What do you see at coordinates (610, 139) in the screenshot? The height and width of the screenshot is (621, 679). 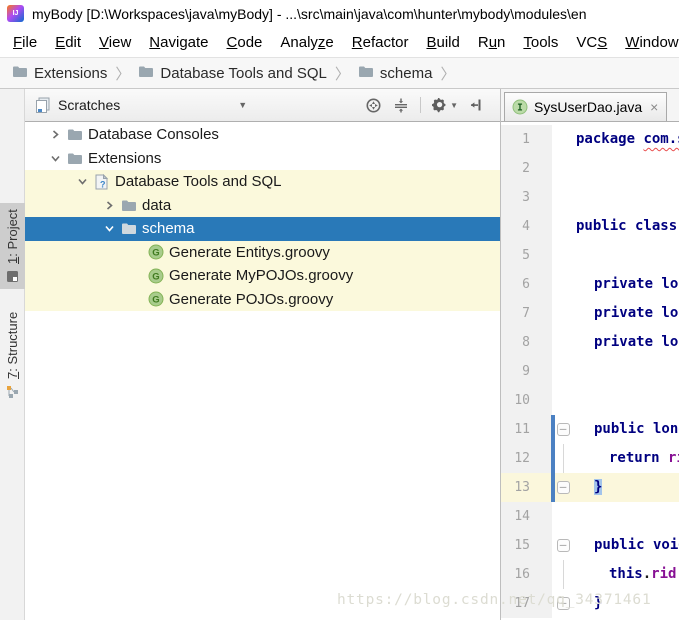 I see `code-segment: package` at bounding box center [610, 139].